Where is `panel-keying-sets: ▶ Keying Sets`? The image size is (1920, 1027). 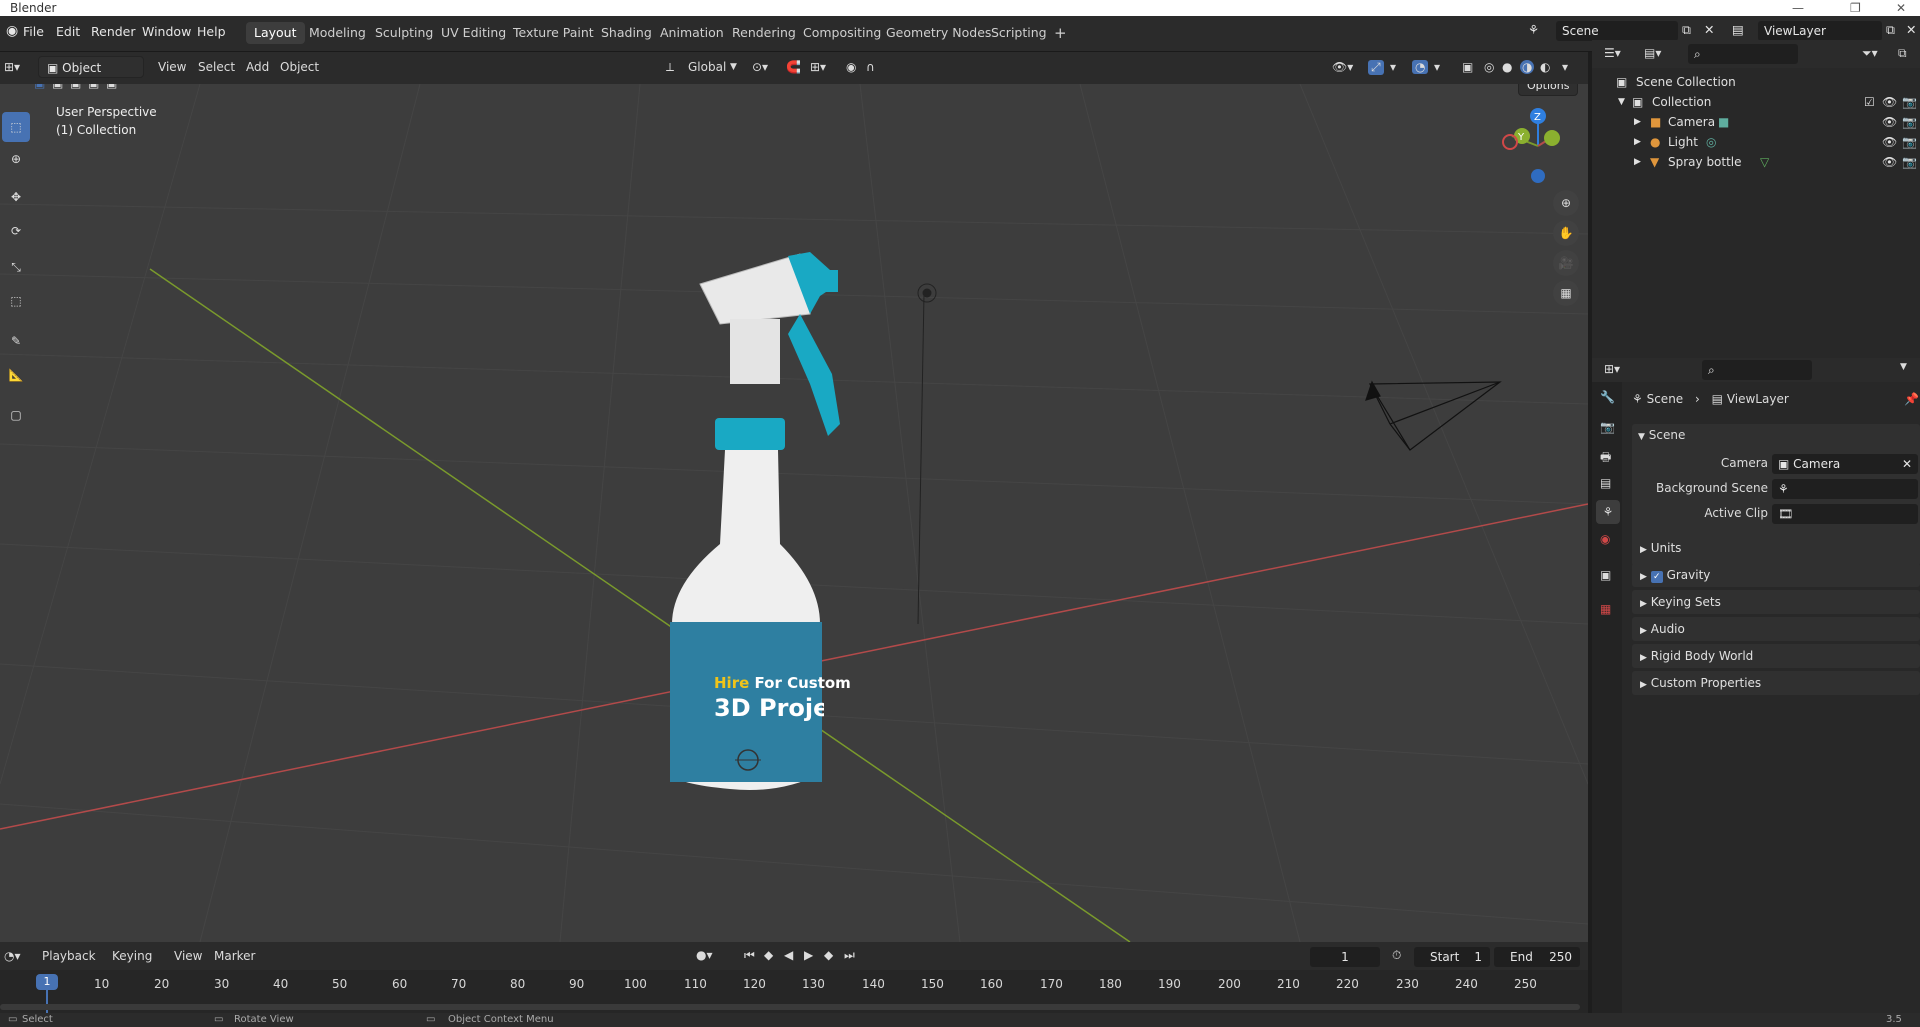
panel-keying-sets: ▶ Keying Sets is located at coordinates (1776, 602).